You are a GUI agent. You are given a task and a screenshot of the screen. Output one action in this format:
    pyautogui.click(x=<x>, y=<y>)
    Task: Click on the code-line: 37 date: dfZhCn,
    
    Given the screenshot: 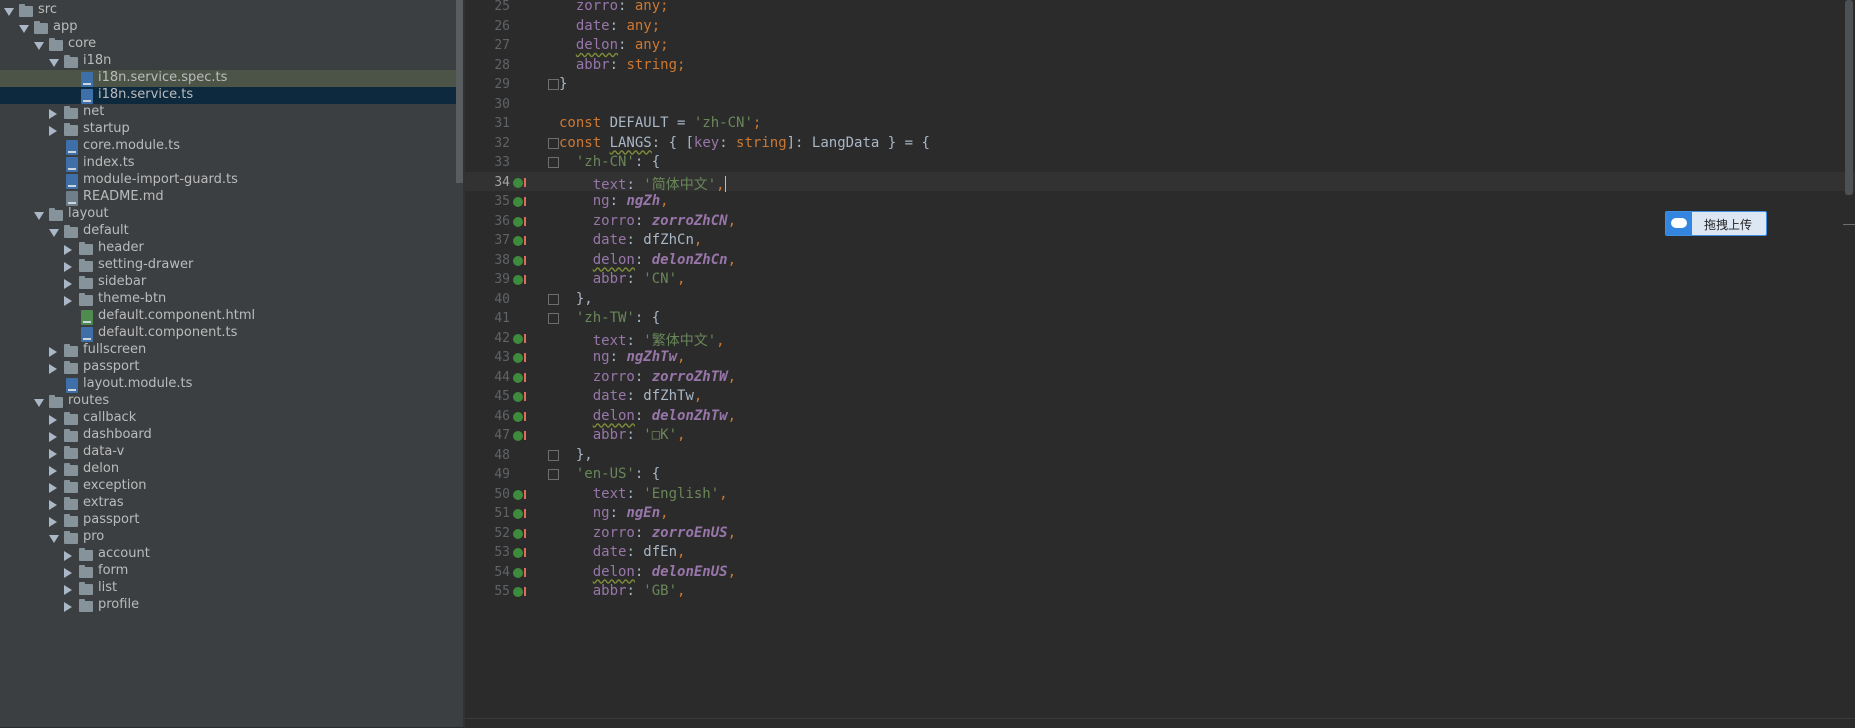 What is the action you would take?
    pyautogui.click(x=1160, y=240)
    